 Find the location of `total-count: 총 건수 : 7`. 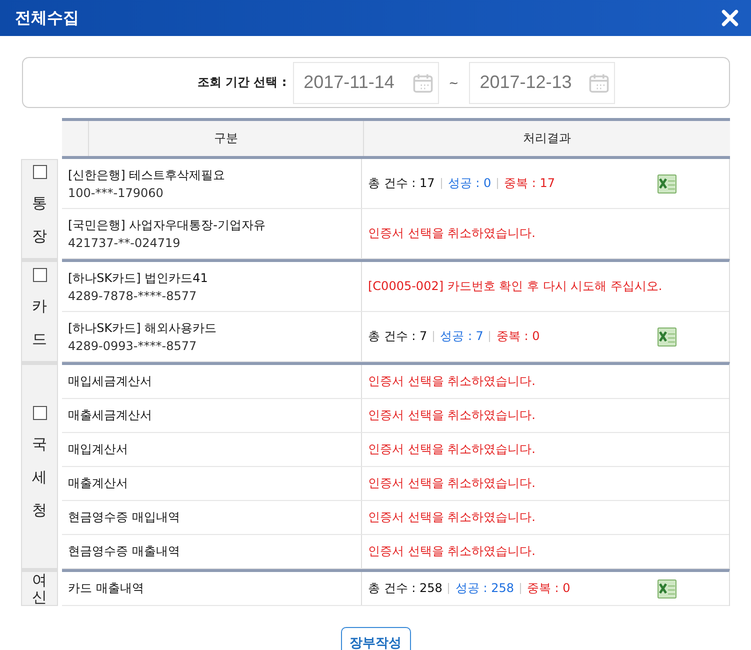

total-count: 총 건수 : 7 is located at coordinates (398, 336).